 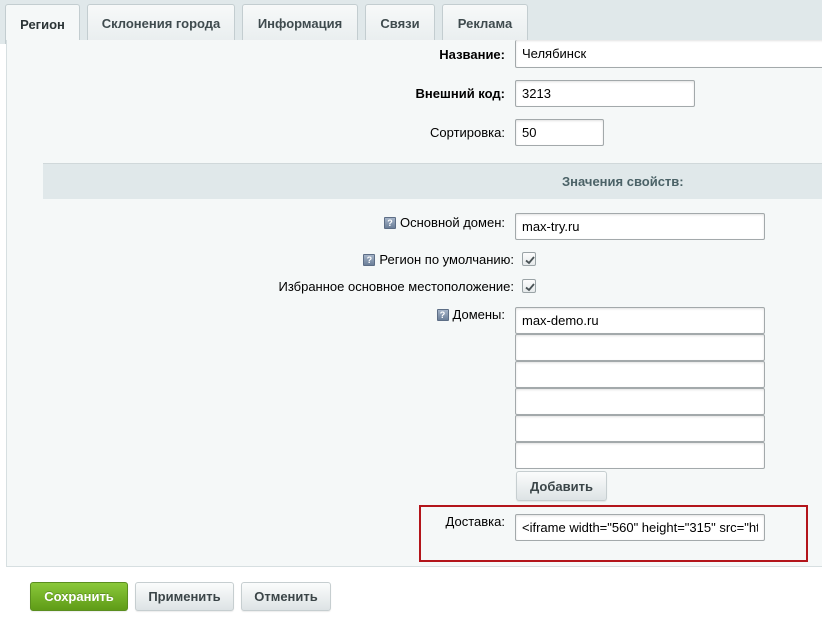 I want to click on tab-region: Регион, so click(x=42, y=24).